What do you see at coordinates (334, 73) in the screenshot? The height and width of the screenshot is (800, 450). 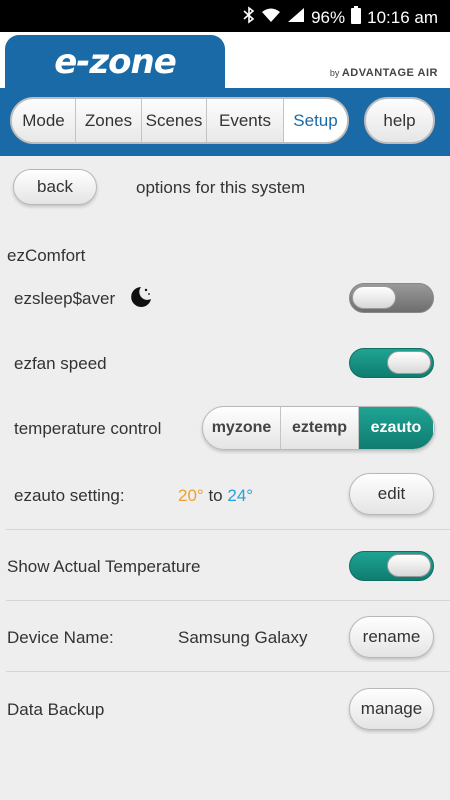 I see `brand-prefix: by` at bounding box center [334, 73].